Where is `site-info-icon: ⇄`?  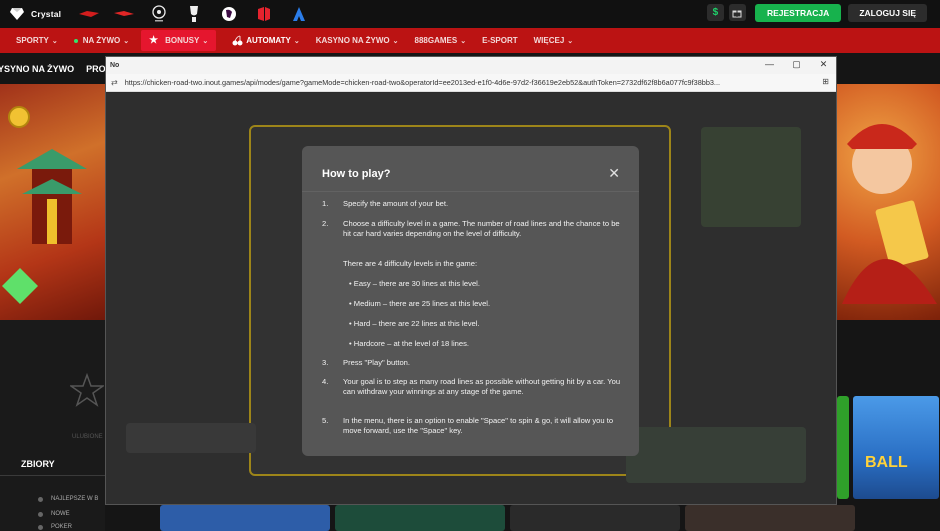
site-info-icon: ⇄ is located at coordinates (114, 82).